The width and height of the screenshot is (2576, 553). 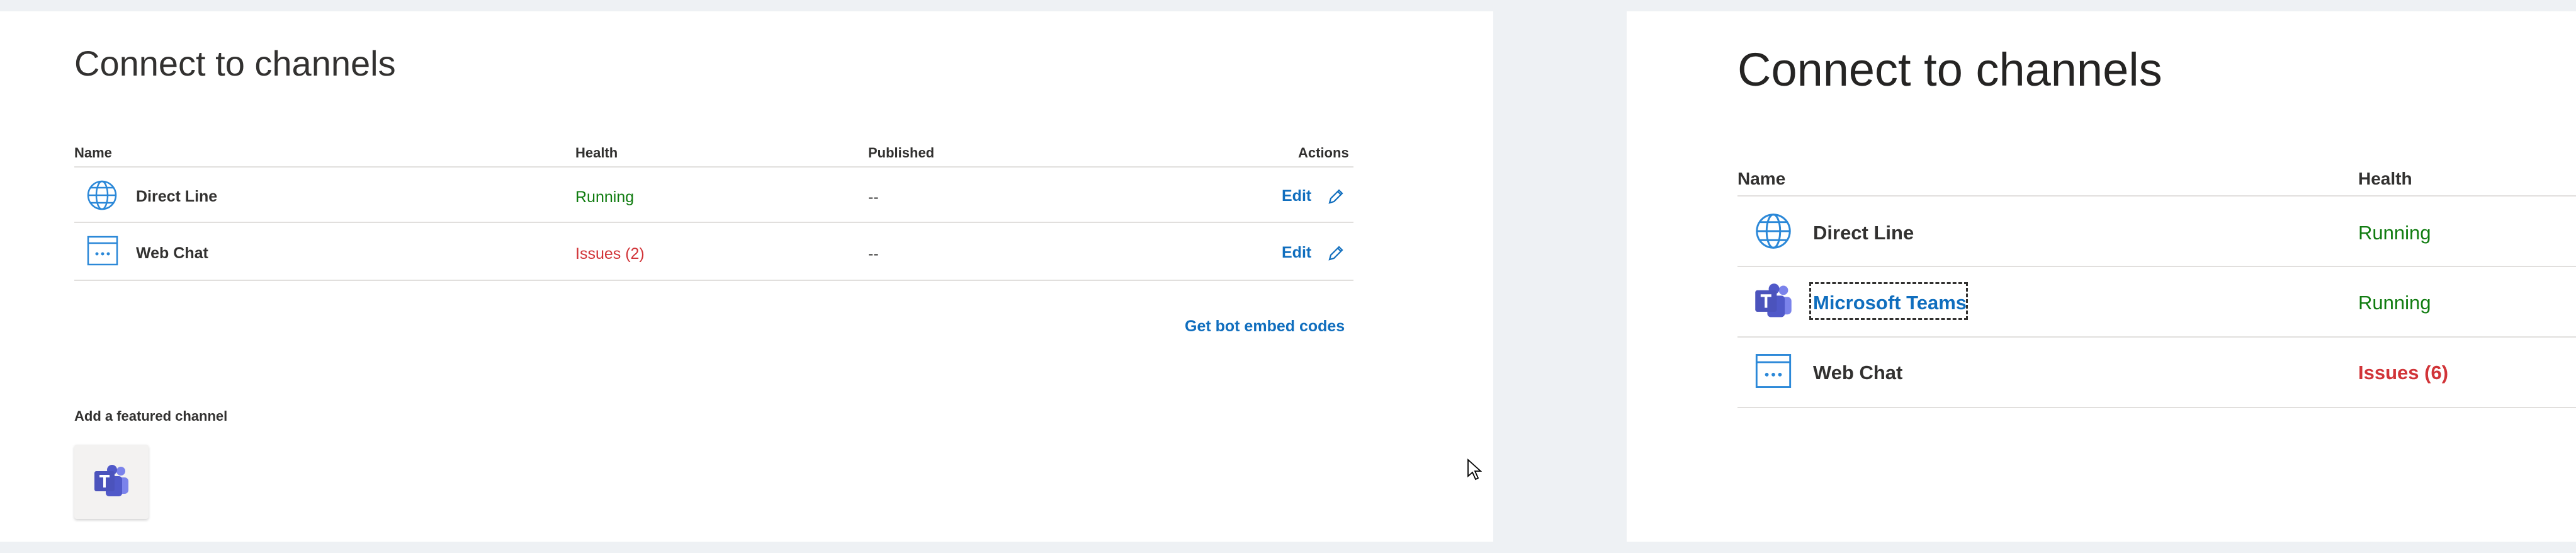 I want to click on health-status: Issues (6), so click(x=2403, y=373).